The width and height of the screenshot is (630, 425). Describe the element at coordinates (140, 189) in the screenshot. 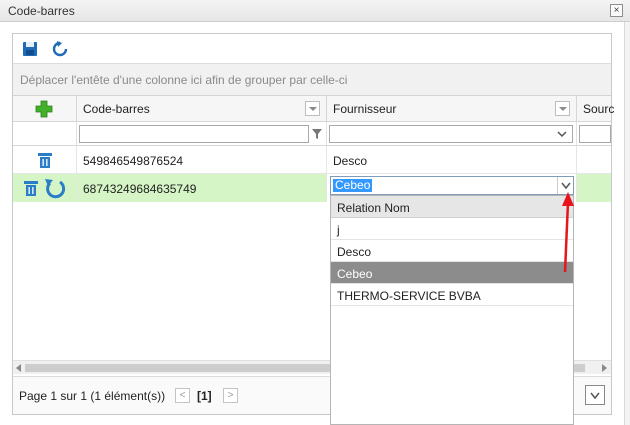

I see `barcode-value: 68743249684635749` at that location.